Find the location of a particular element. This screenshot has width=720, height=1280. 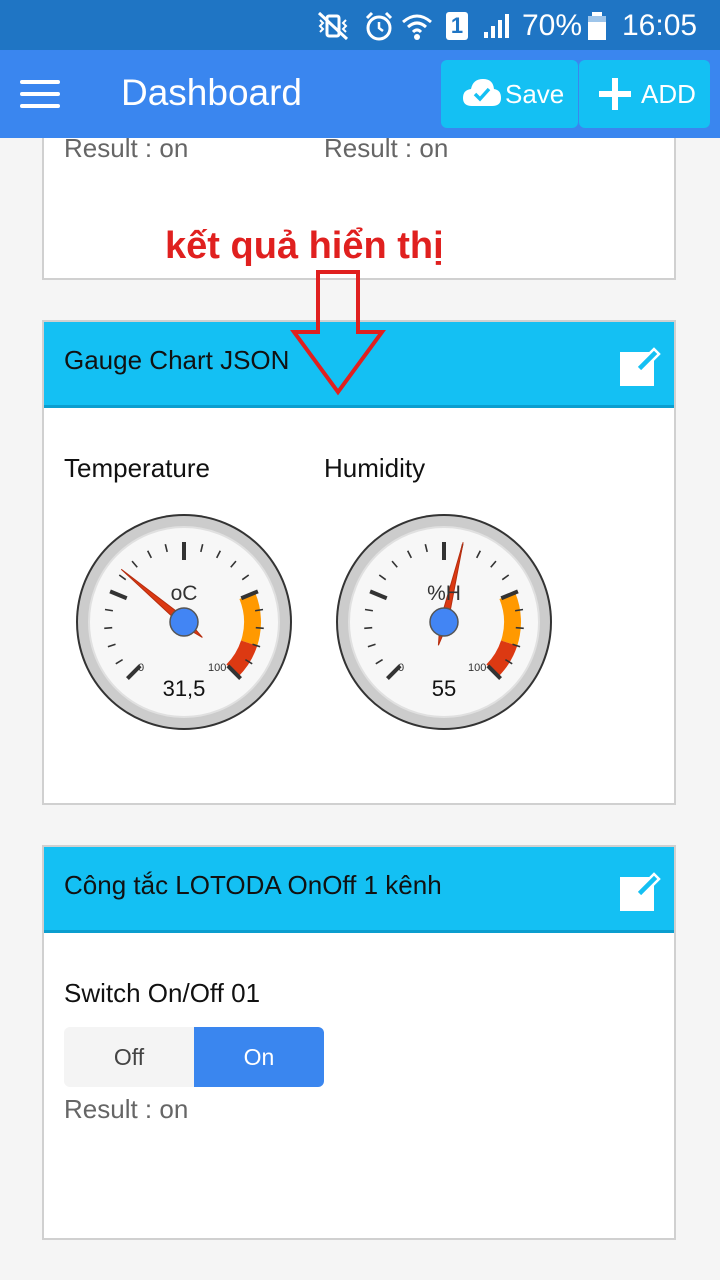

clock: 16:05 is located at coordinates (660, 25).